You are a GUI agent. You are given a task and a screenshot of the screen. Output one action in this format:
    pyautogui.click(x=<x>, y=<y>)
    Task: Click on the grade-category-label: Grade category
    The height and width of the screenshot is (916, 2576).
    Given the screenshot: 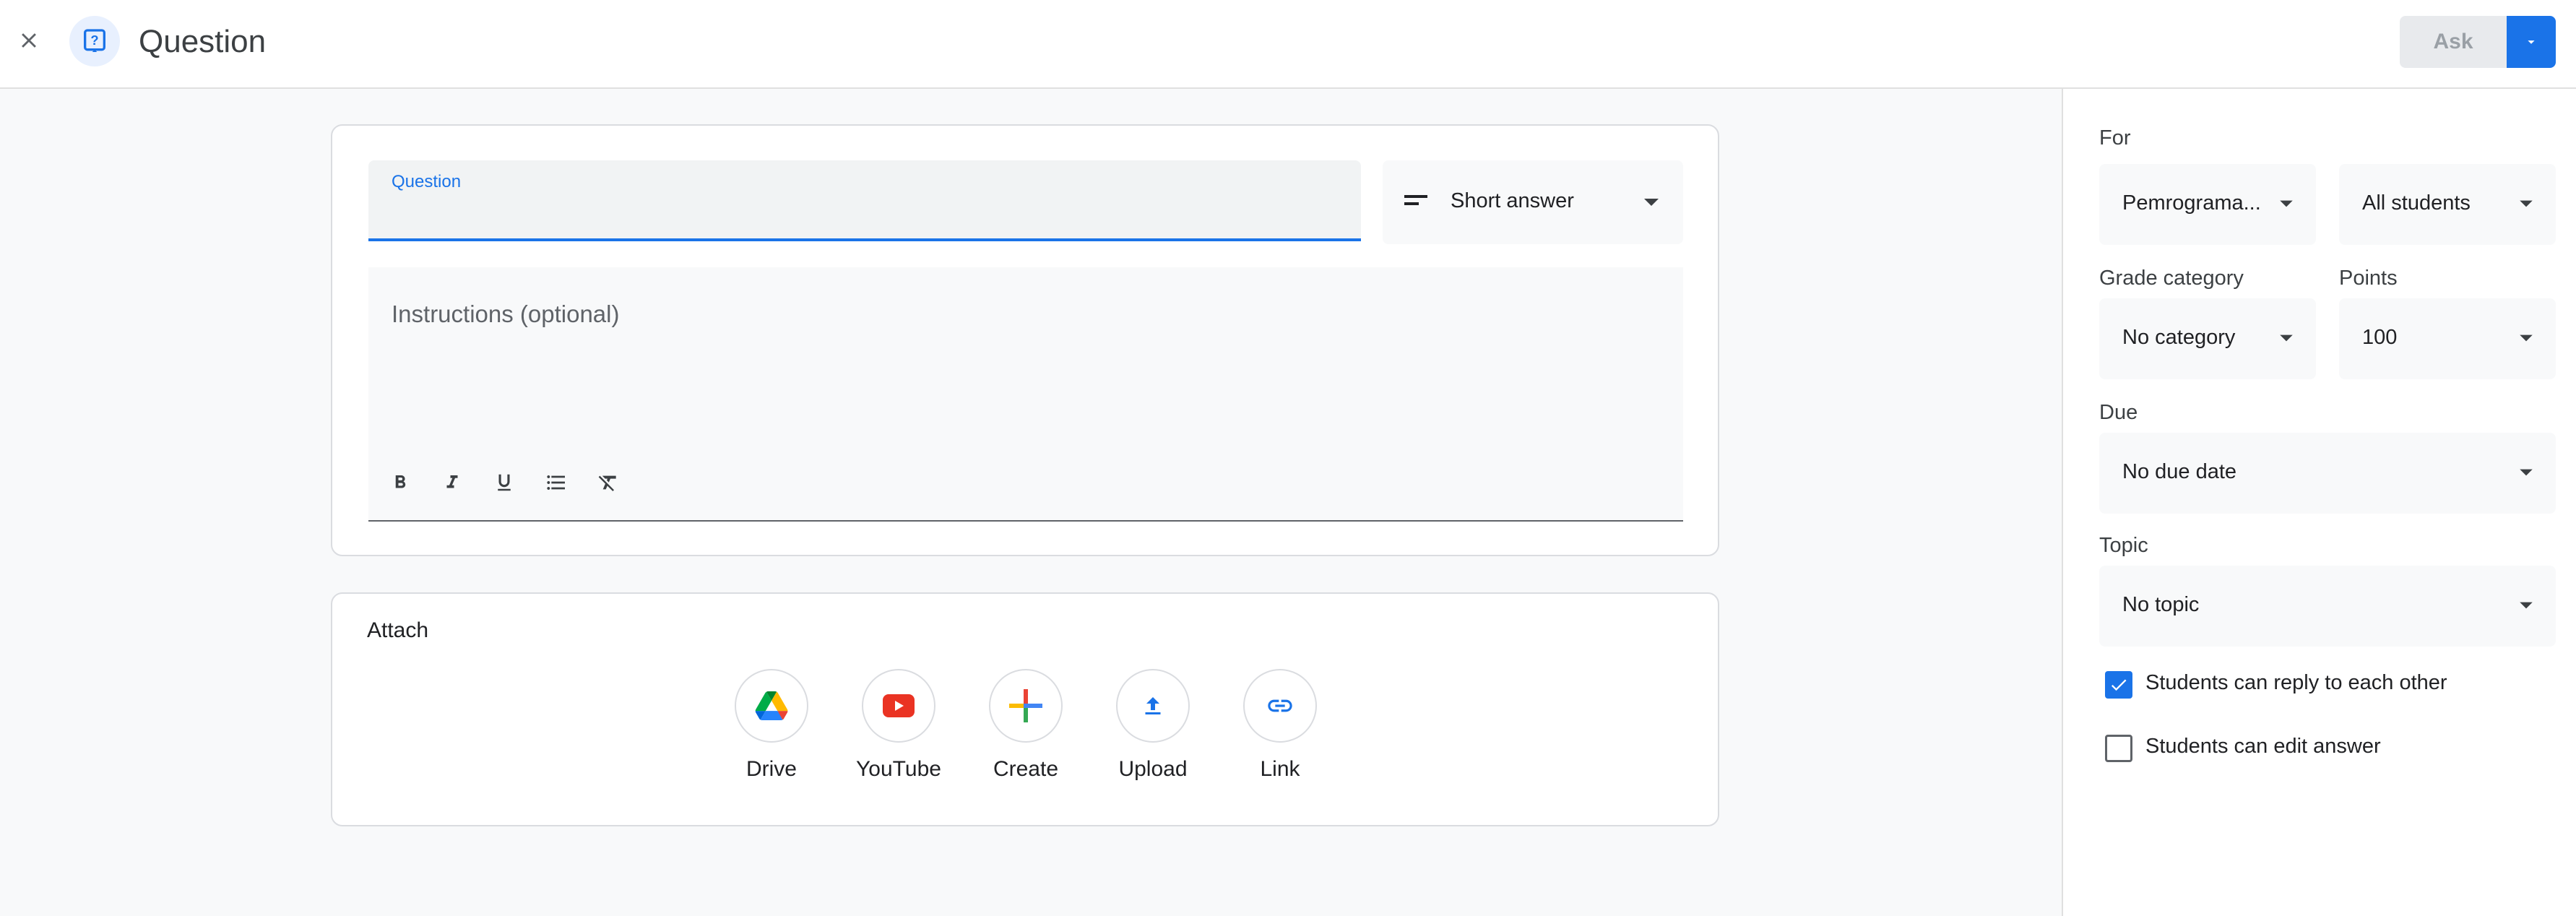 What is the action you would take?
    pyautogui.click(x=2172, y=278)
    